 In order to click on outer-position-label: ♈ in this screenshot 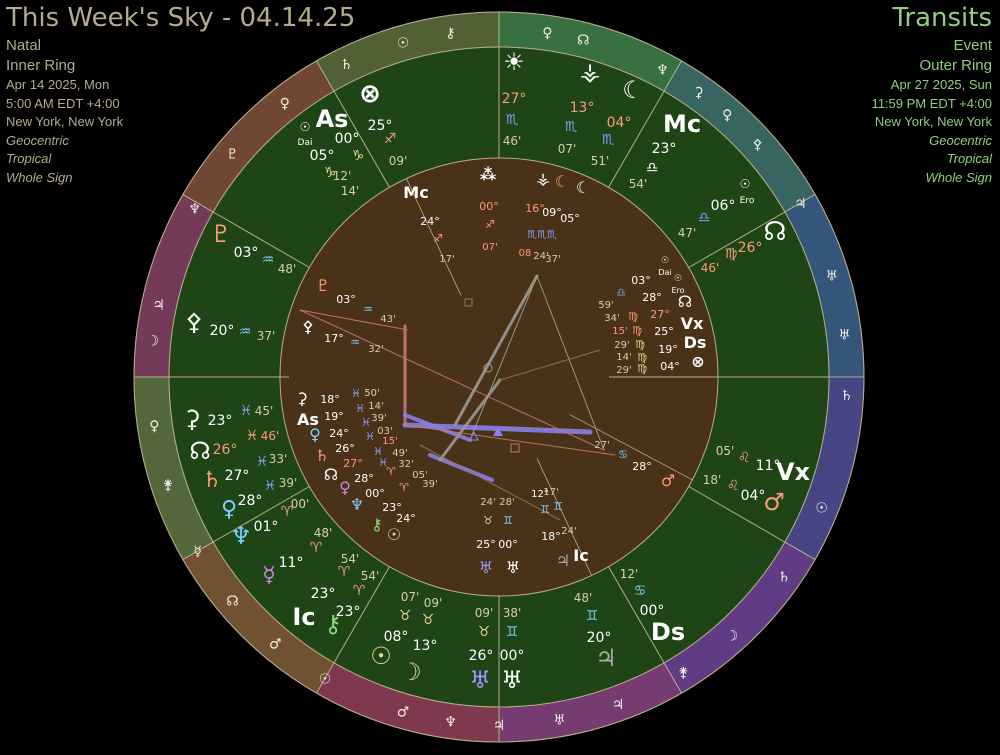, I will do `click(359, 591)`.